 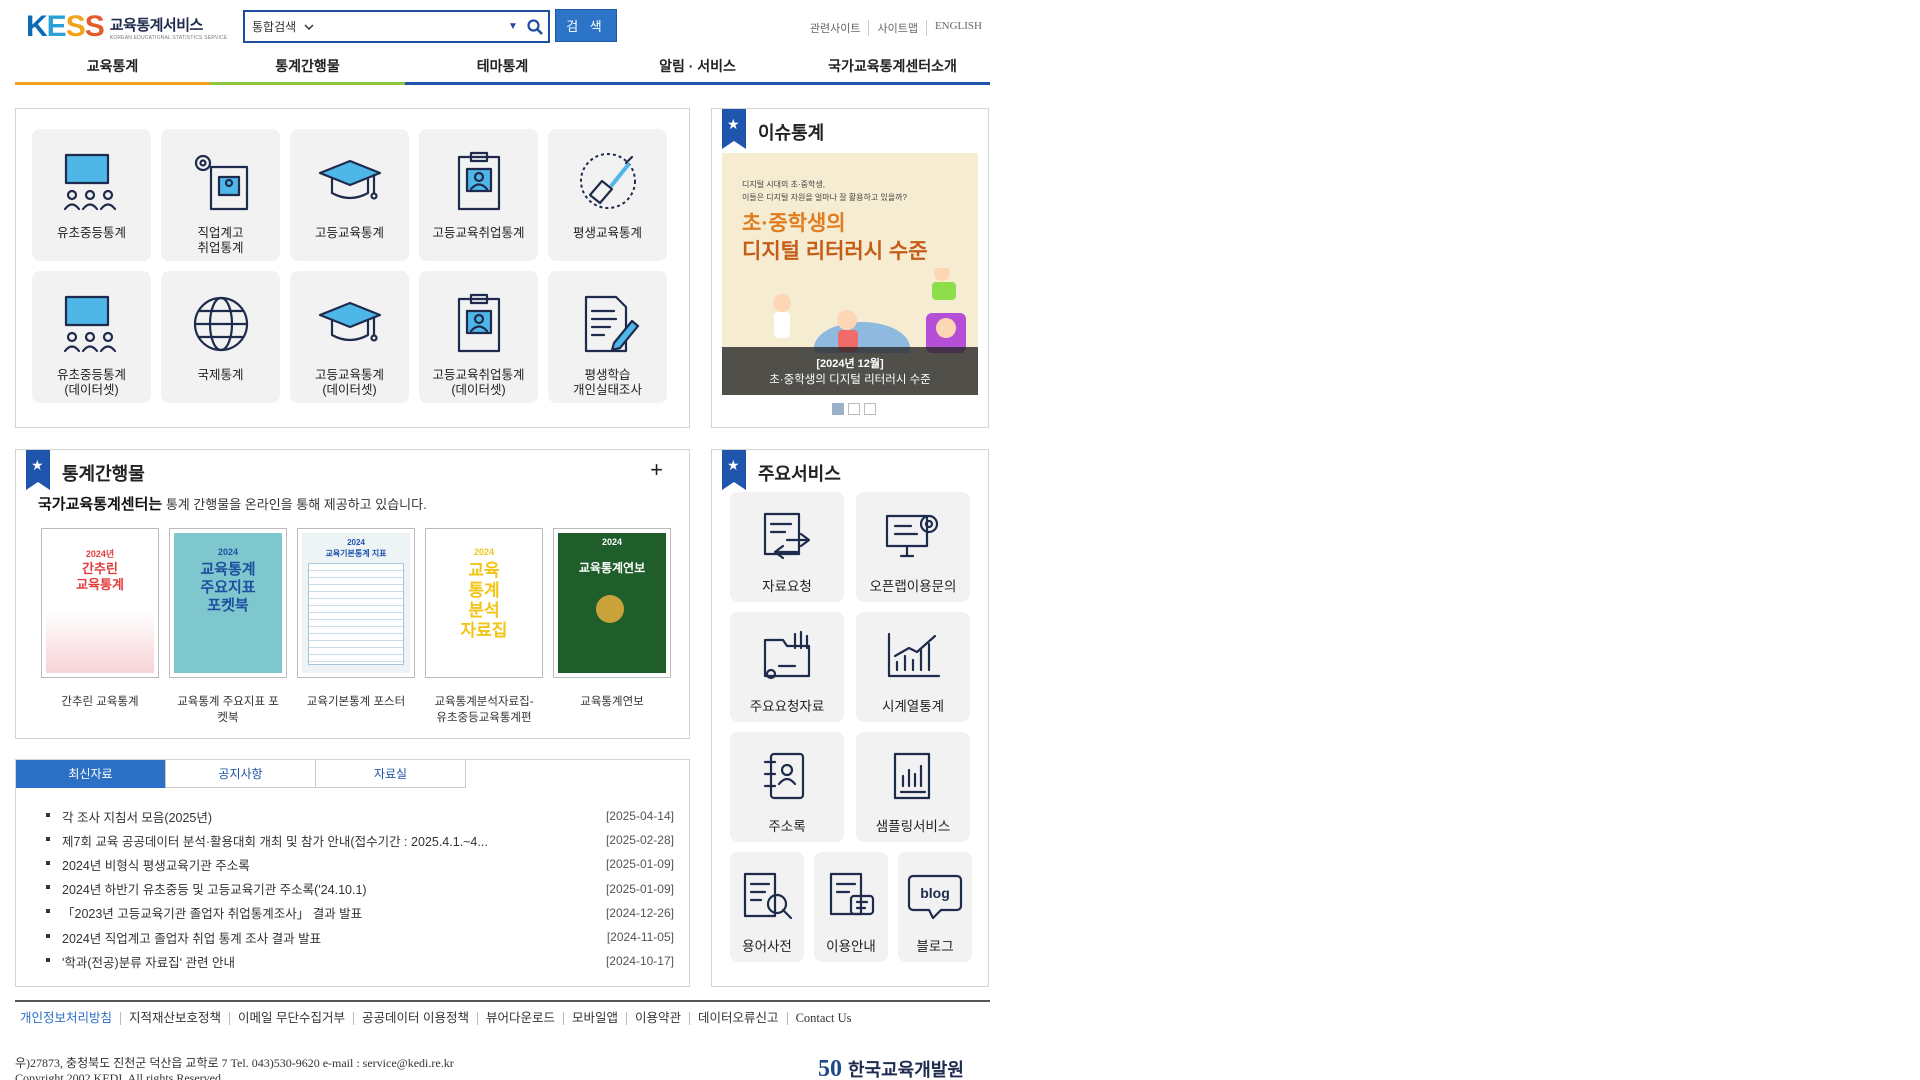 I want to click on publication-item: 2024 교육기본통계 지표 교육기본통계 포스터, so click(x=356, y=627).